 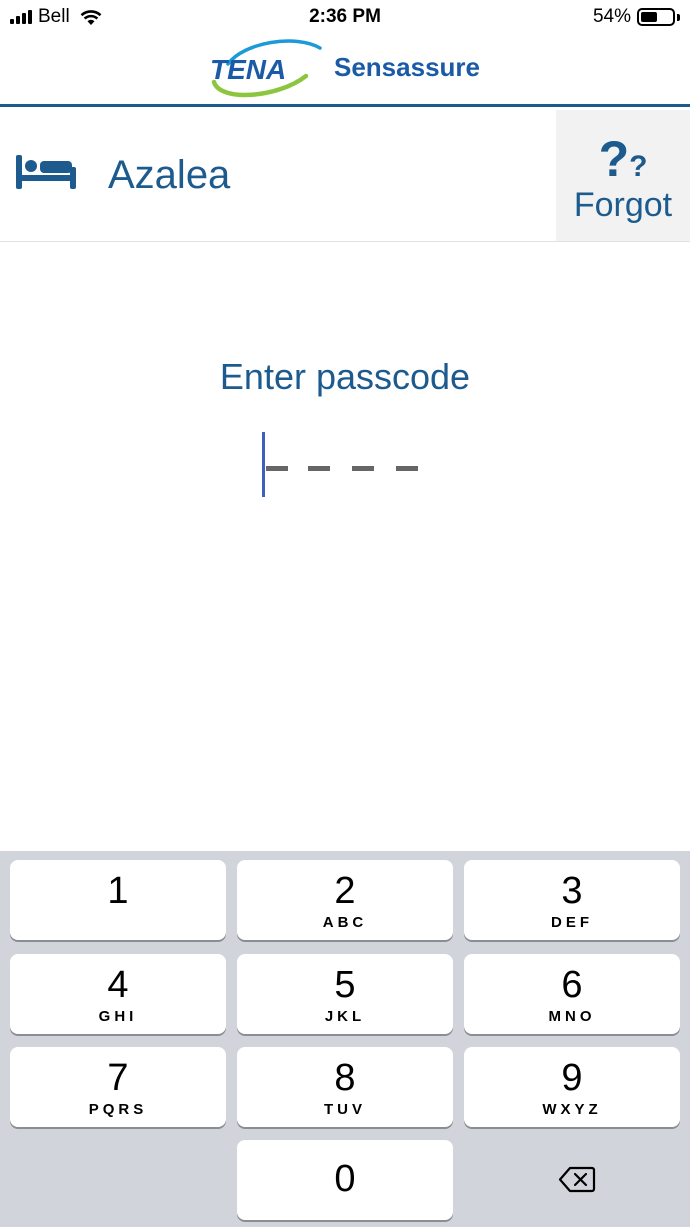 What do you see at coordinates (572, 994) in the screenshot?
I see `key-6: 6 MNO` at bounding box center [572, 994].